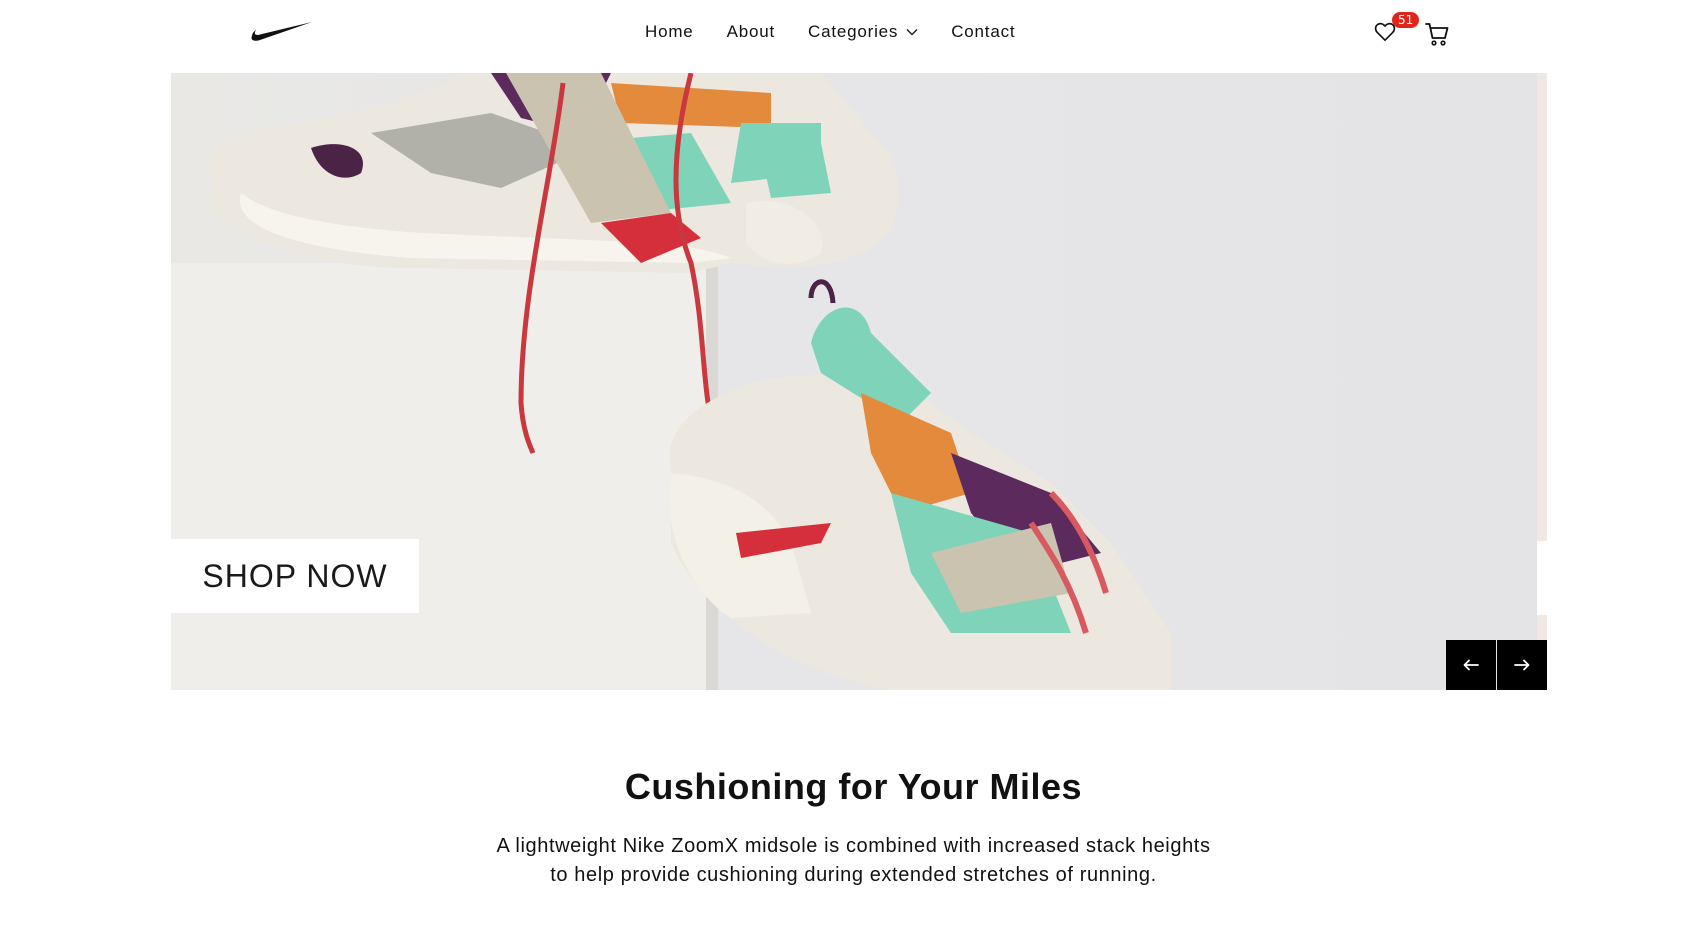 Image resolution: width=1707 pixels, height=938 pixels. I want to click on chevron-down-icon, so click(912, 32).